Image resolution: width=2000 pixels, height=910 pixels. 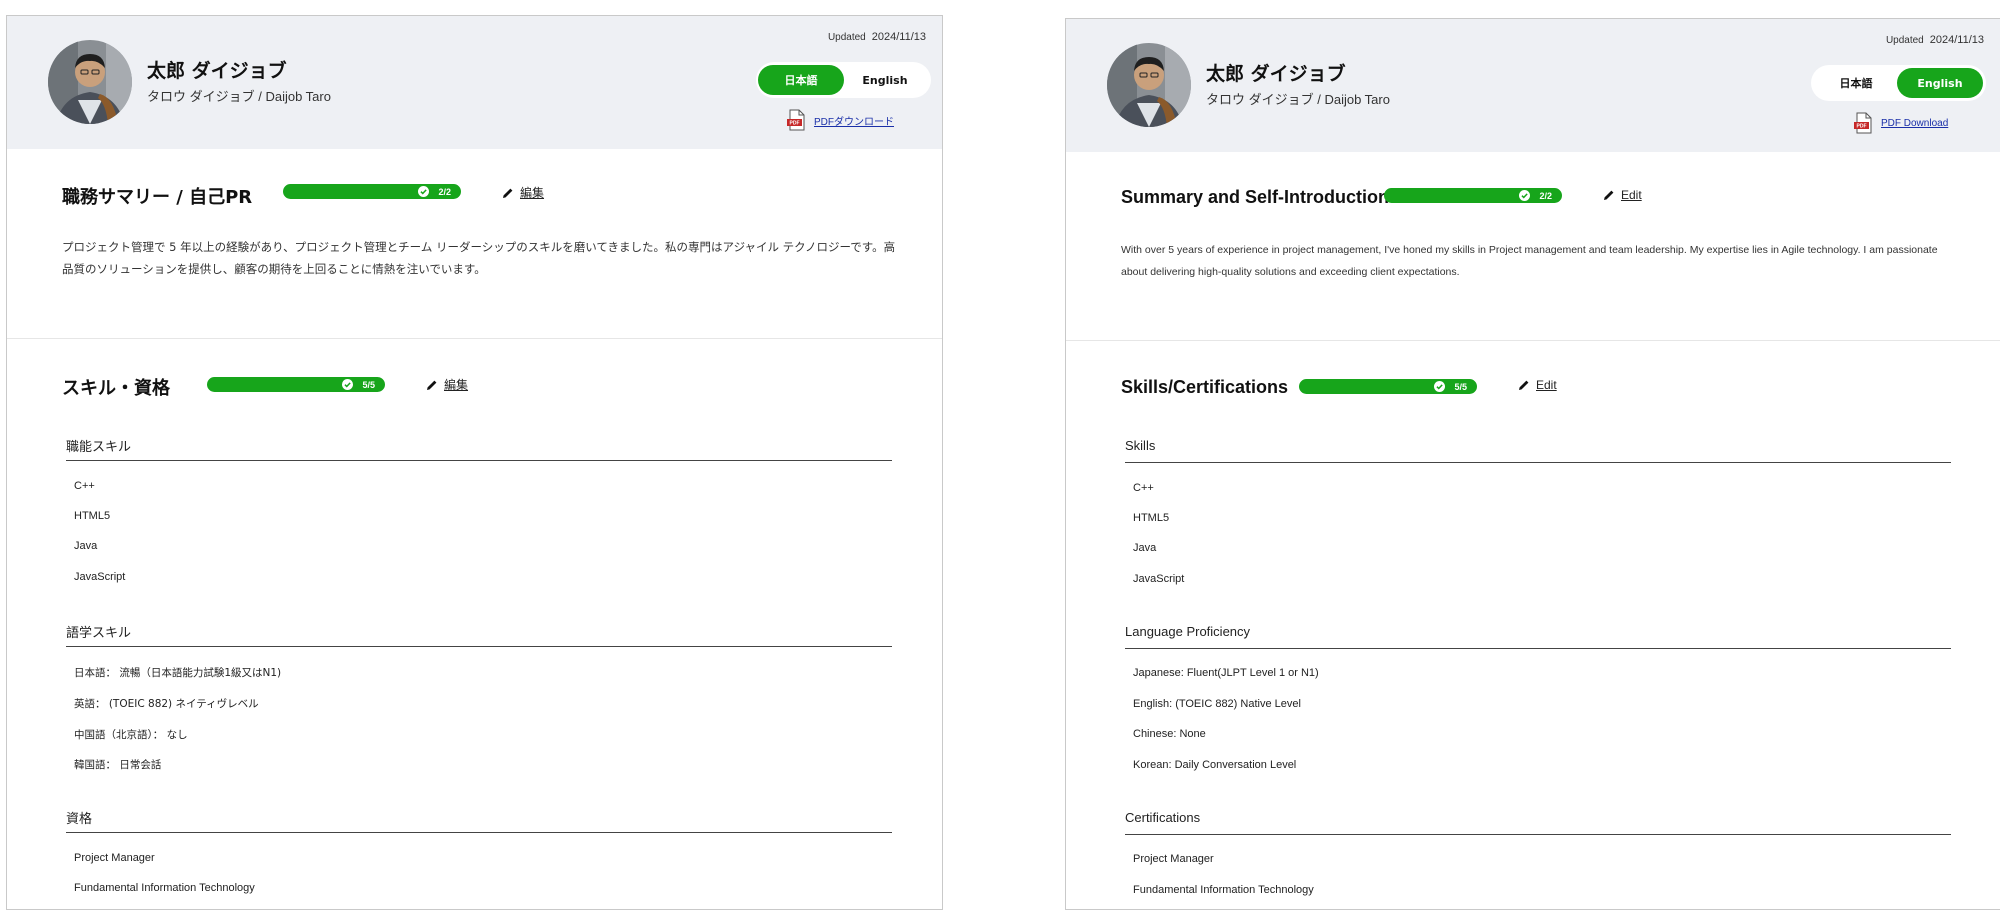 I want to click on pdf-download-label: PDF Download, so click(x=1915, y=123).